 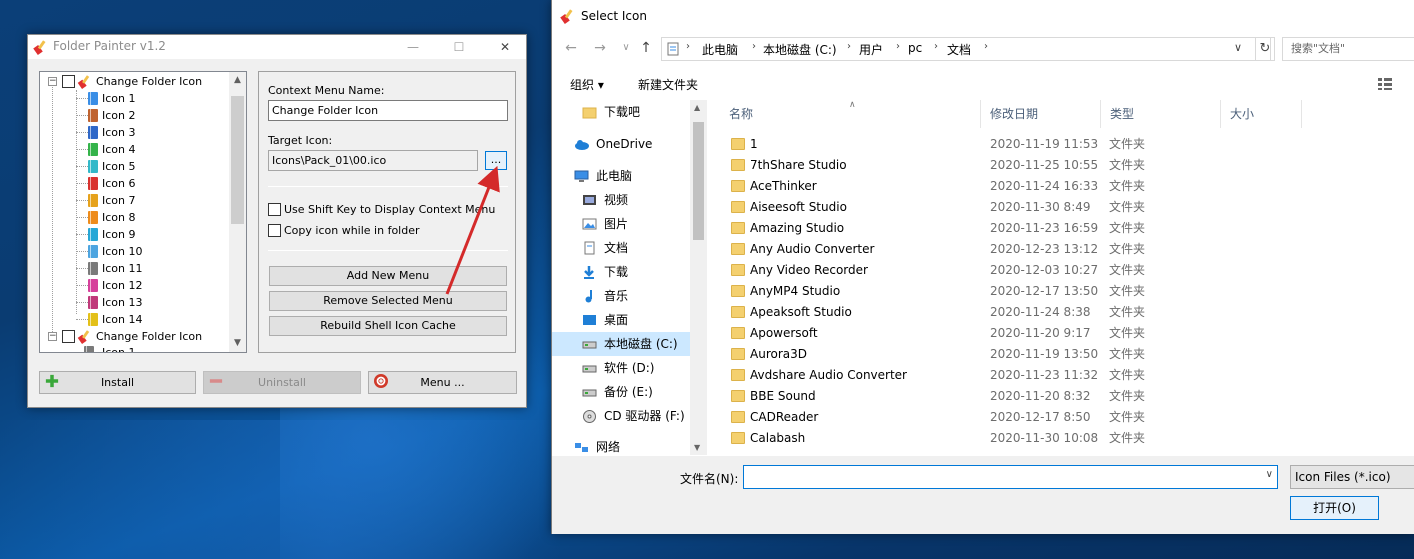 What do you see at coordinates (130, 336) in the screenshot?
I see `tree-group-2: − Change Folder Icon` at bounding box center [130, 336].